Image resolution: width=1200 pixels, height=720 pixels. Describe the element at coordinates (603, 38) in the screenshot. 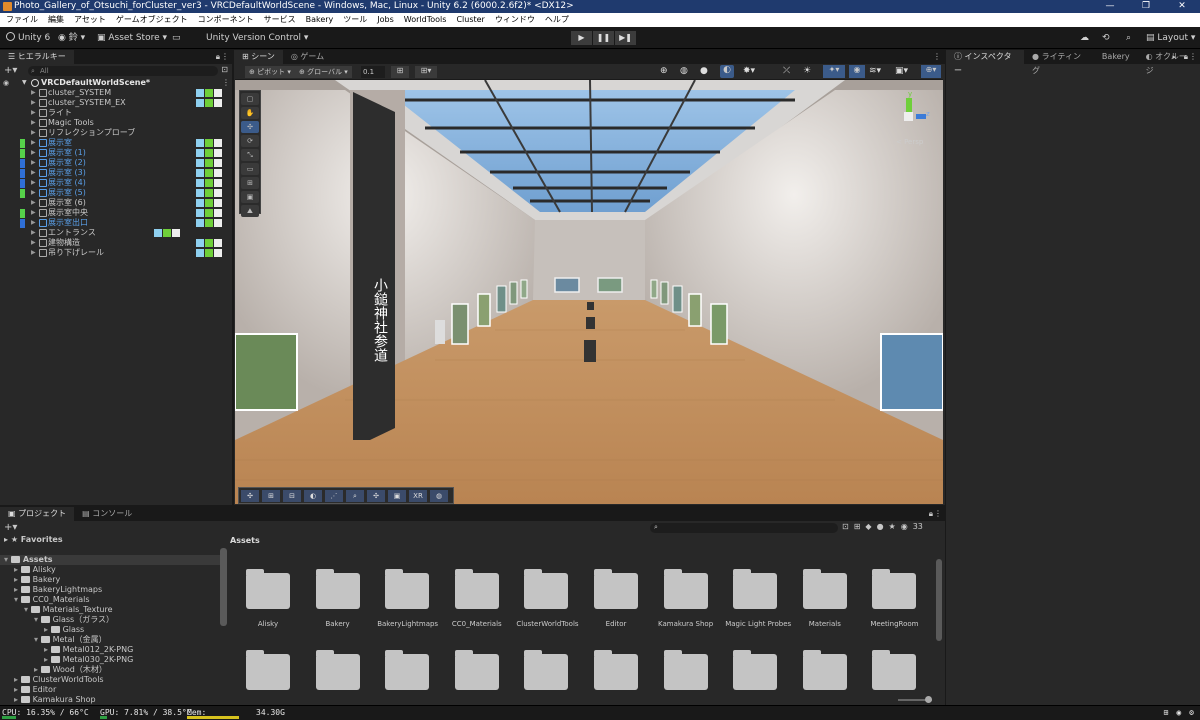

I see `pause-button: ❚❚` at that location.